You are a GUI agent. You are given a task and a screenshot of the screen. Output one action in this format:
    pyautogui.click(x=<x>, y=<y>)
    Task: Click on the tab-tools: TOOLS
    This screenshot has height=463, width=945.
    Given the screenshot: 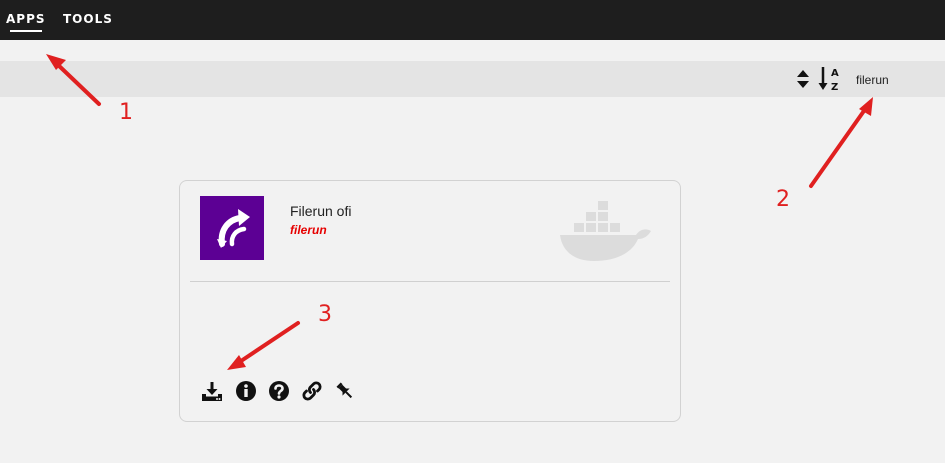 What is the action you would take?
    pyautogui.click(x=88, y=19)
    